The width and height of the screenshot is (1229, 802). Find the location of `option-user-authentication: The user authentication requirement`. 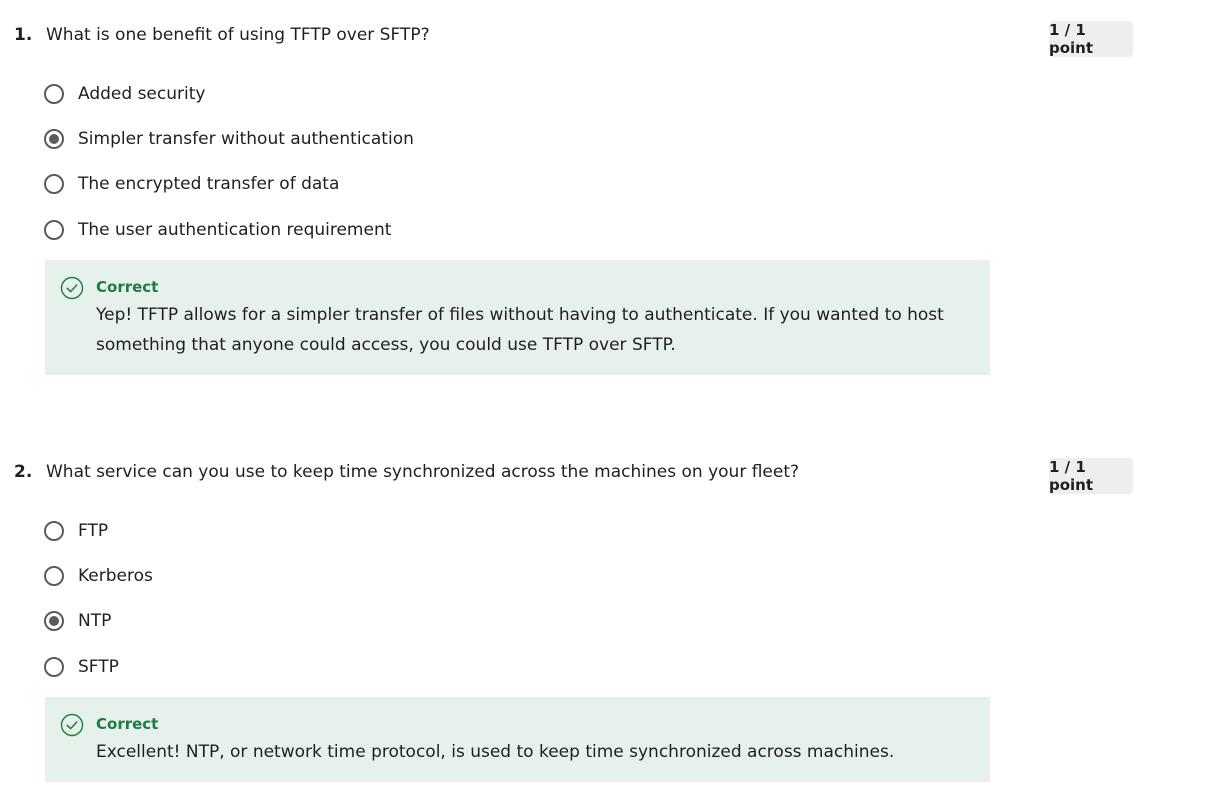

option-user-authentication: The user authentication requirement is located at coordinates (217, 230).